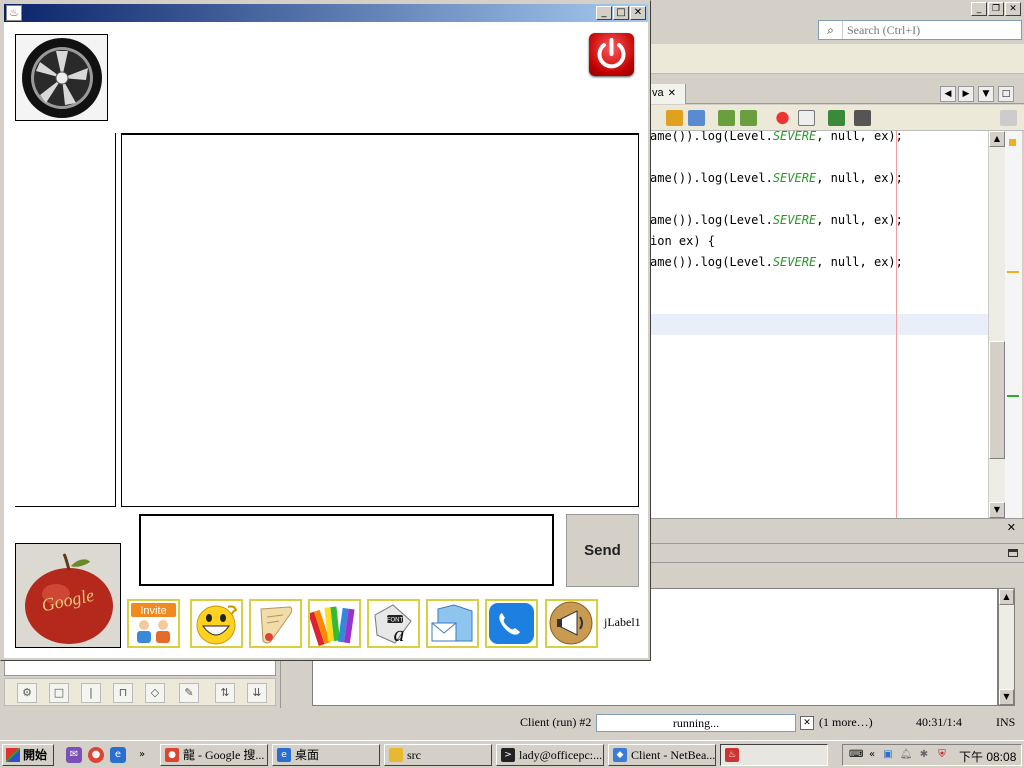 The height and width of the screenshot is (768, 1024). Describe the element at coordinates (872, 755) in the screenshot. I see `tray-expand-icon: «` at that location.